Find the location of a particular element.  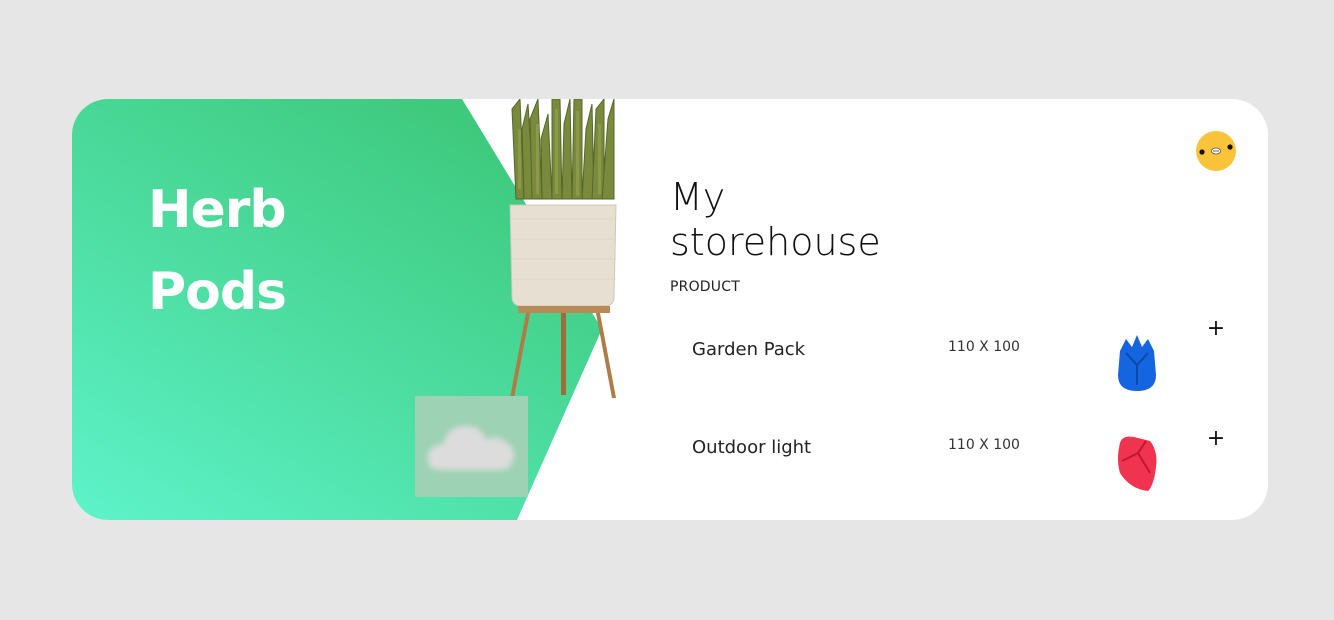

store-title: My storehouse is located at coordinates (775, 220).